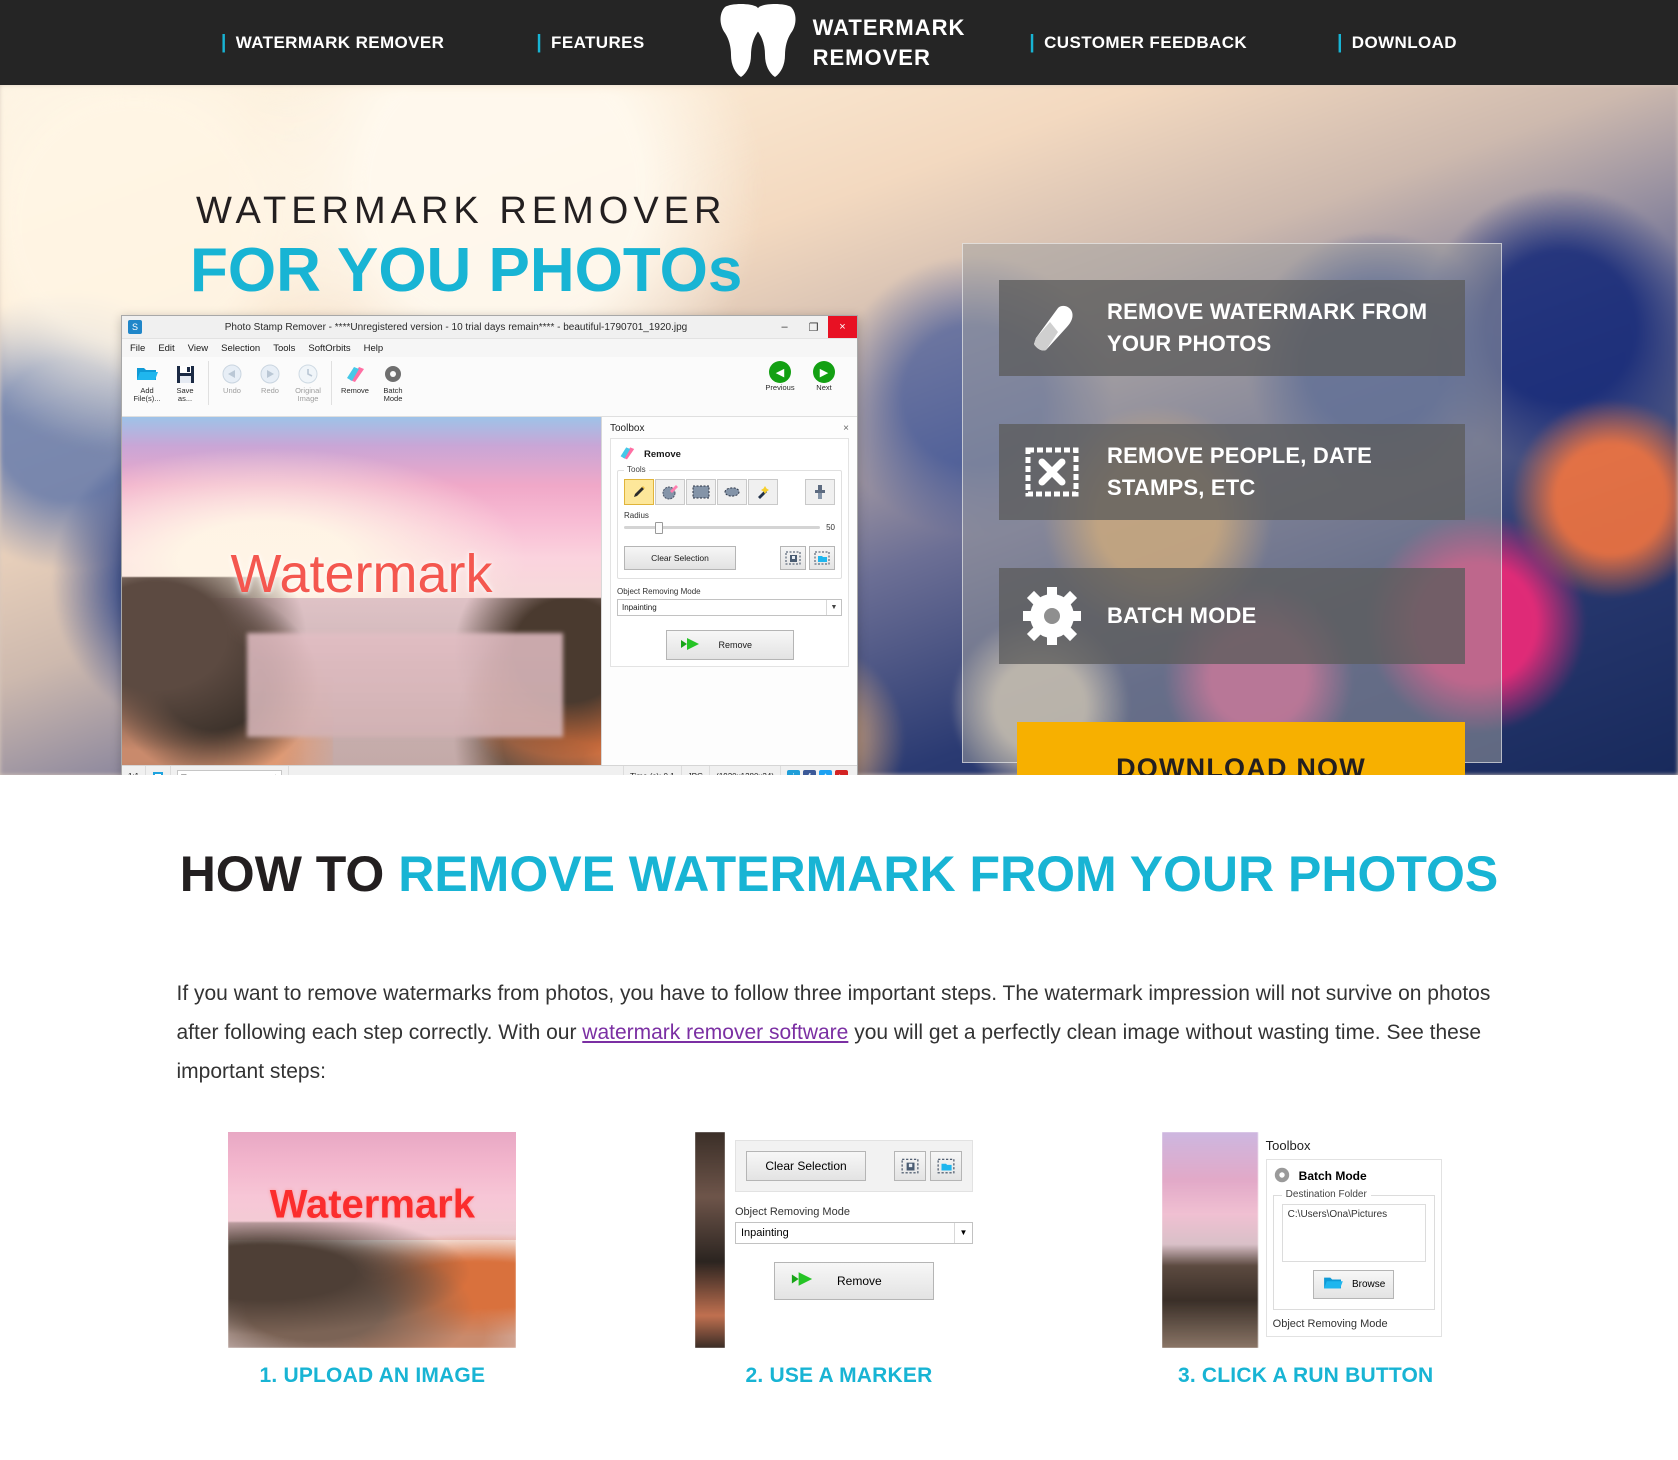 This screenshot has height=1460, width=1678. I want to click on nav-left-group: | WATERMARK REMOVER | FEATURES, so click(433, 43).